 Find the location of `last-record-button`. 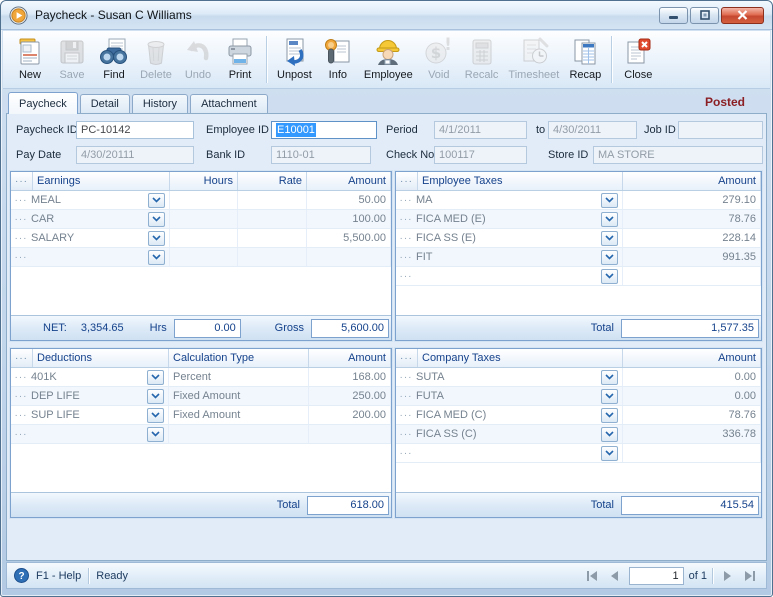

last-record-button is located at coordinates (750, 576).